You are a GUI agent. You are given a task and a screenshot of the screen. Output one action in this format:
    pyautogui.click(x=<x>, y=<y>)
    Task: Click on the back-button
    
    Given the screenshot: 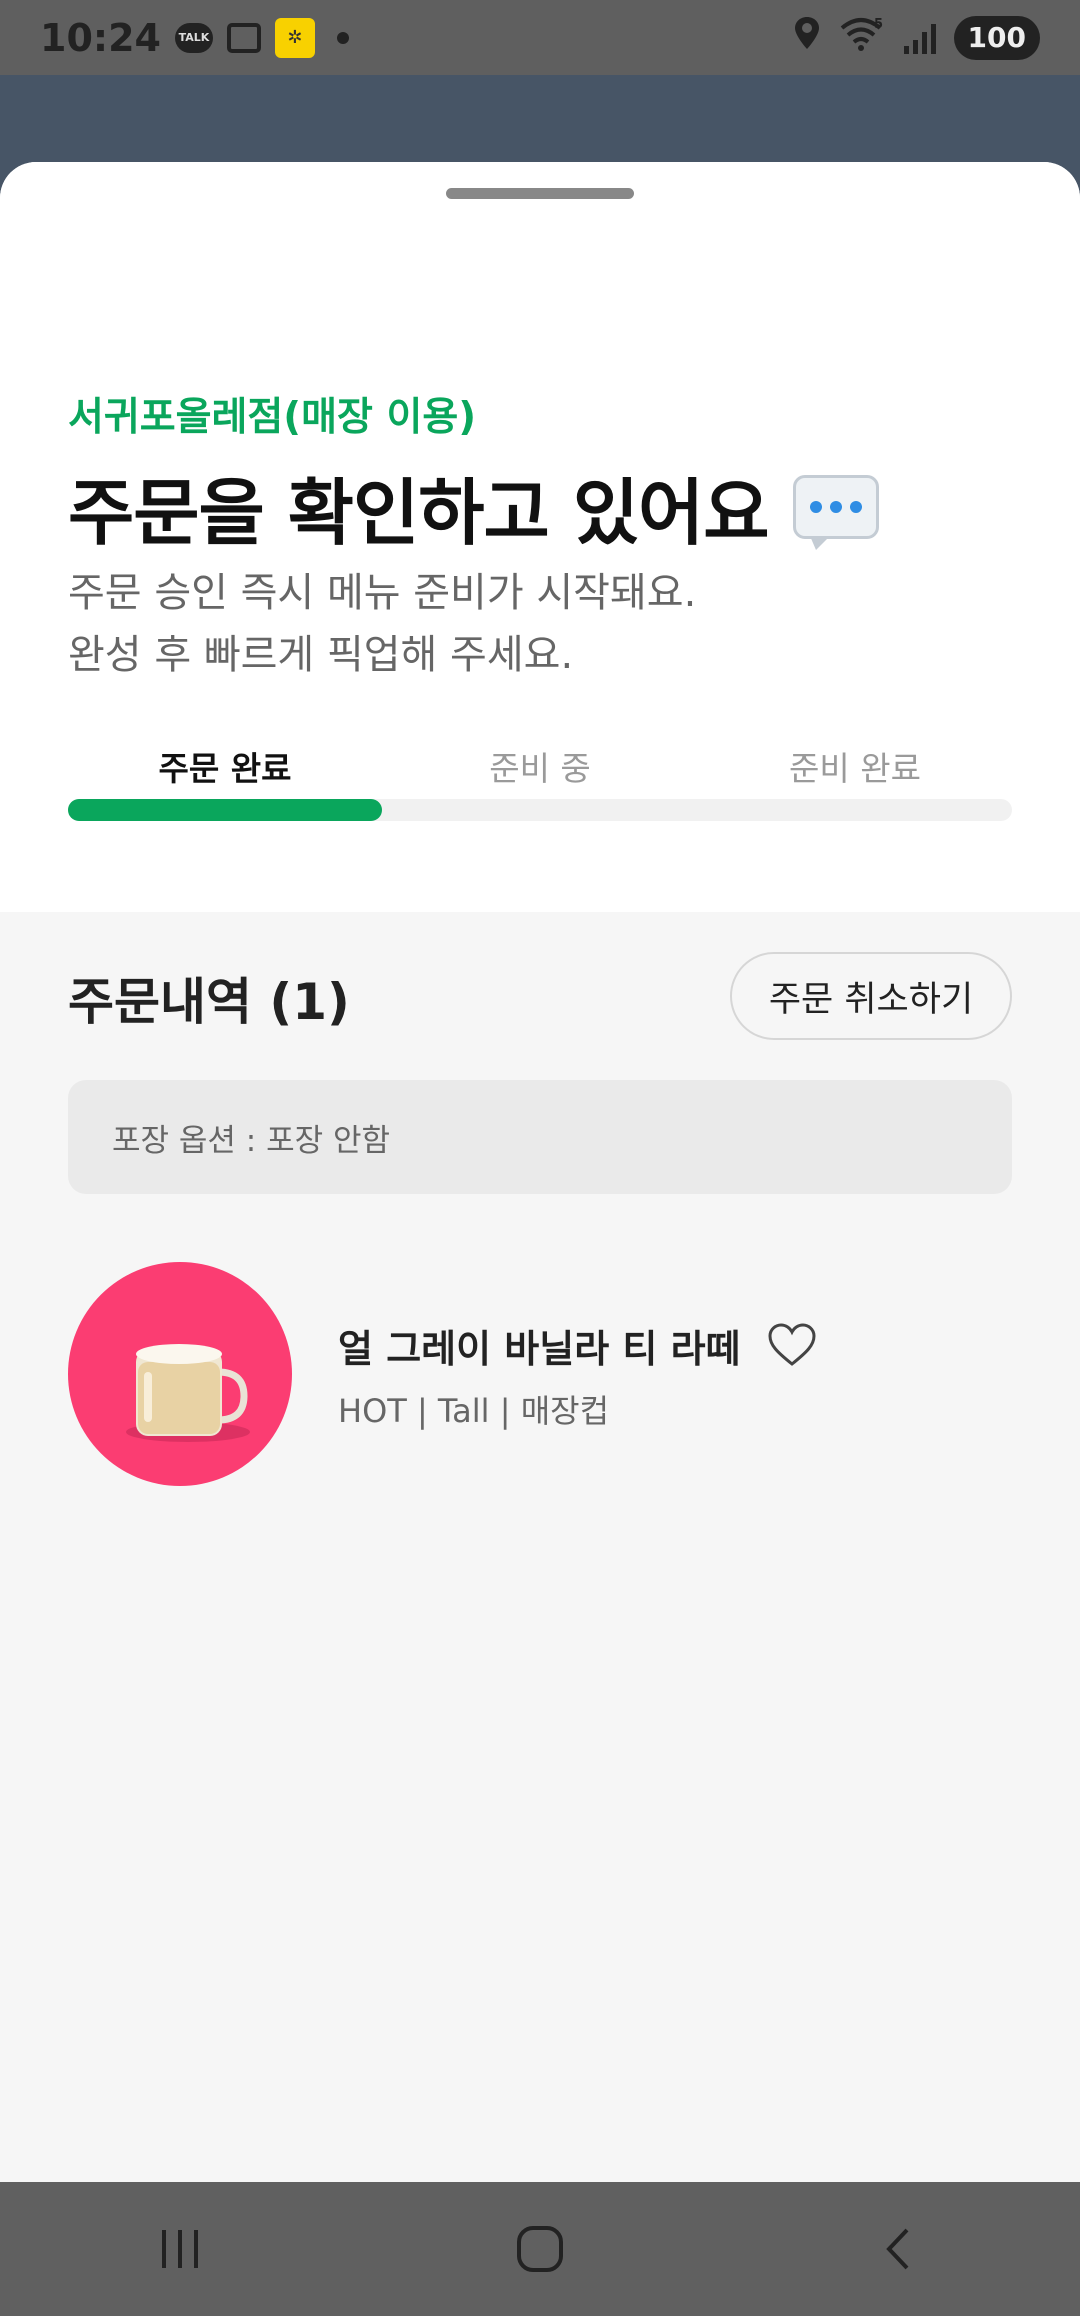 What is the action you would take?
    pyautogui.click(x=900, y=2249)
    